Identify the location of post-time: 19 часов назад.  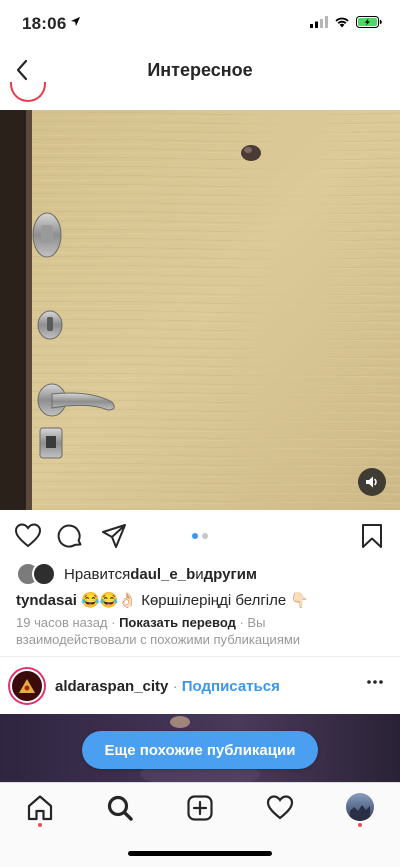
(62, 622).